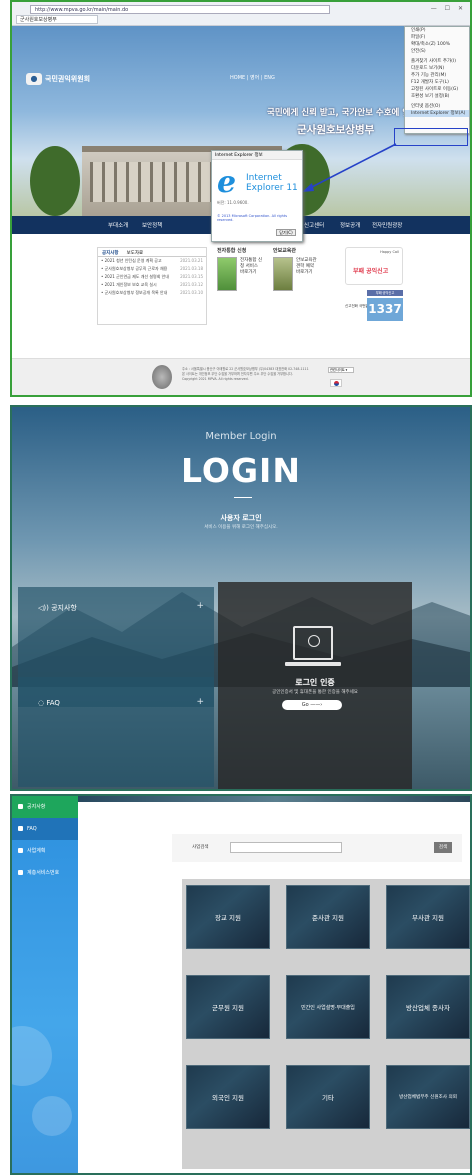 This screenshot has width=472, height=1175. Describe the element at coordinates (374, 266) in the screenshot. I see `report-banner: Happy Call 부패 공익신고` at that location.